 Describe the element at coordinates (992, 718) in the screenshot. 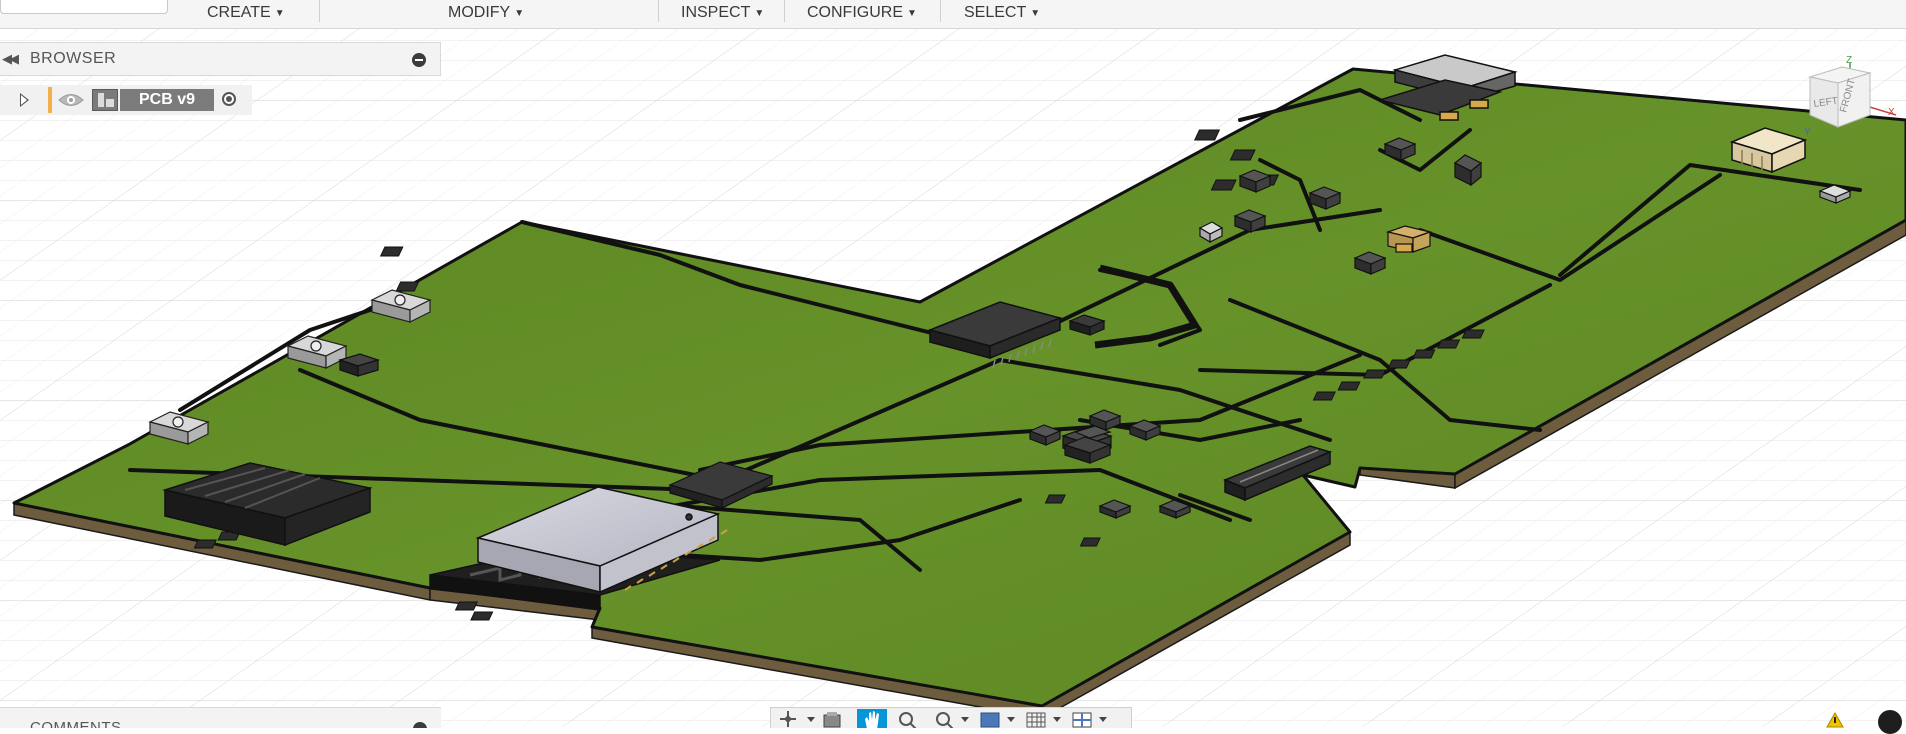

I see `display-settings-icon` at that location.